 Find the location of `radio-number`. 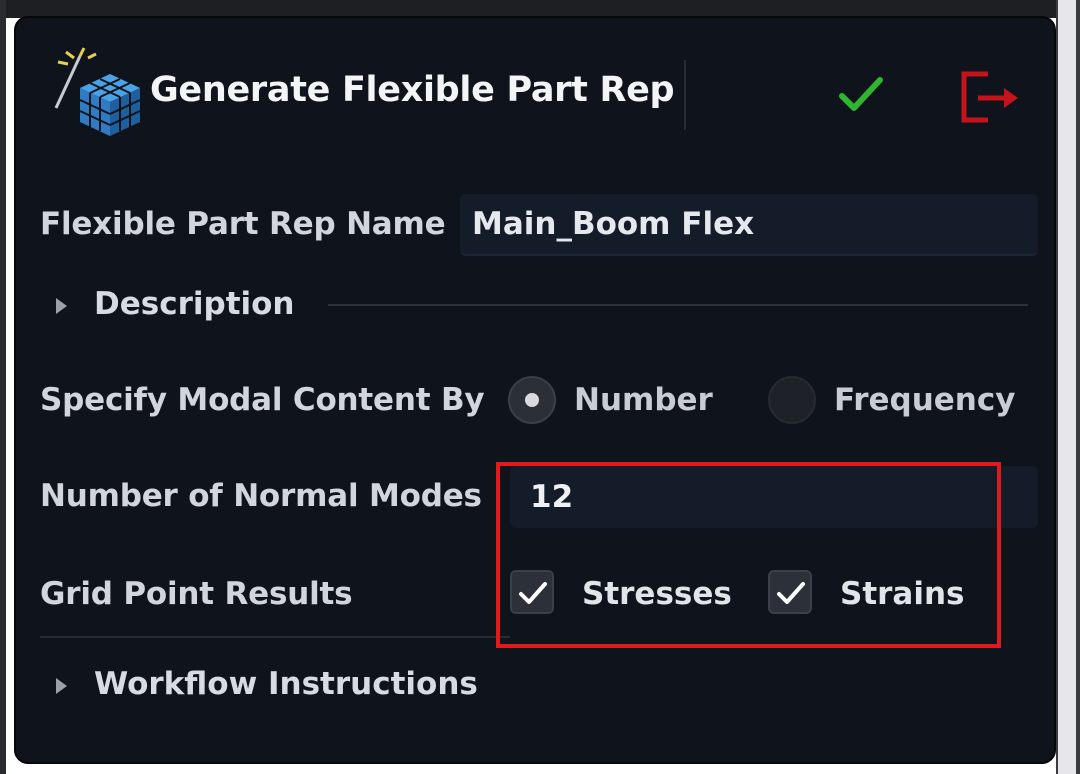

radio-number is located at coordinates (532, 400).